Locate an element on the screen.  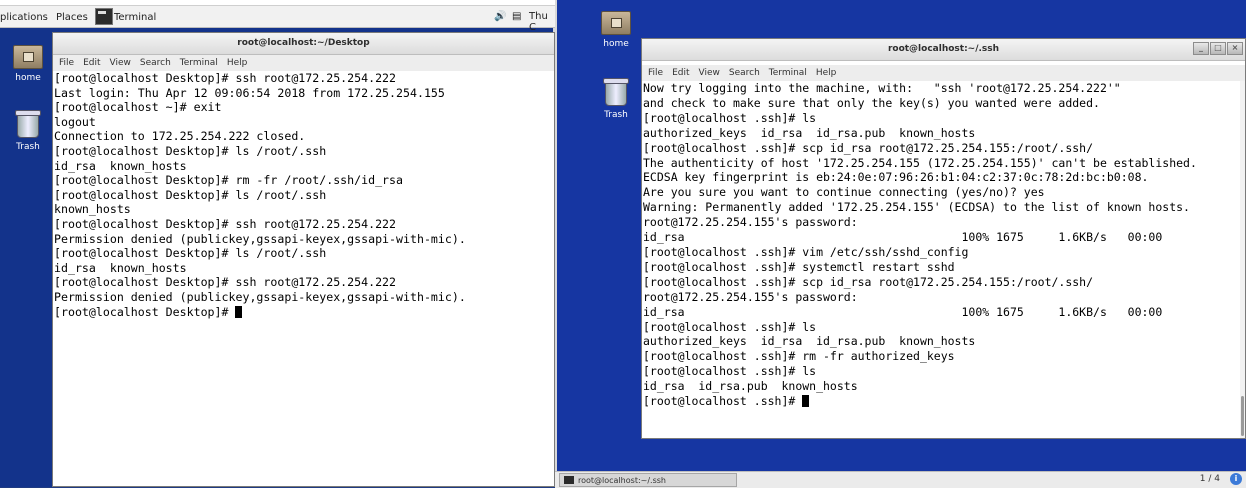
workspace-pager: 1 / 4 is located at coordinates (1210, 479).